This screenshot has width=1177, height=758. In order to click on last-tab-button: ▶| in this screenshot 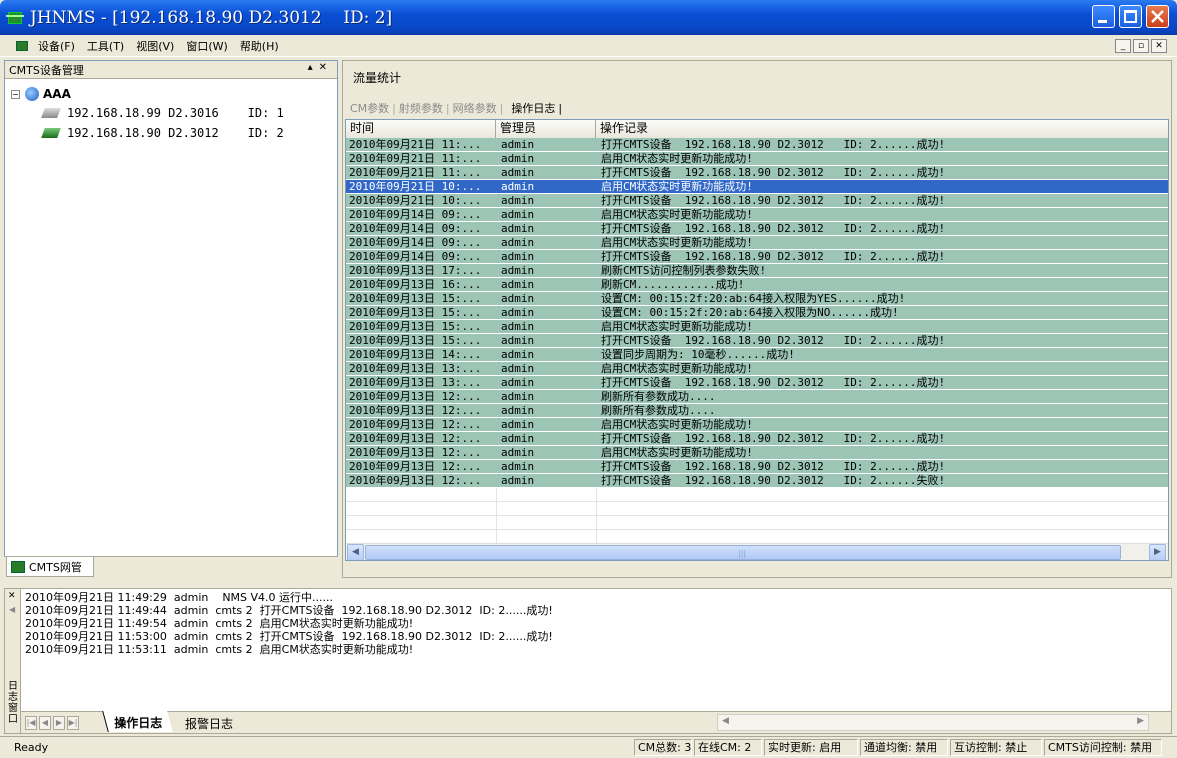, I will do `click(73, 723)`.